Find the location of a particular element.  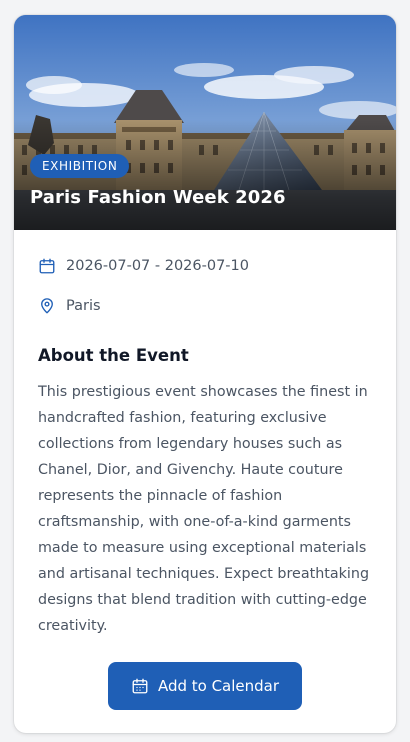

category-badge: EXHIBITION is located at coordinates (80, 166).